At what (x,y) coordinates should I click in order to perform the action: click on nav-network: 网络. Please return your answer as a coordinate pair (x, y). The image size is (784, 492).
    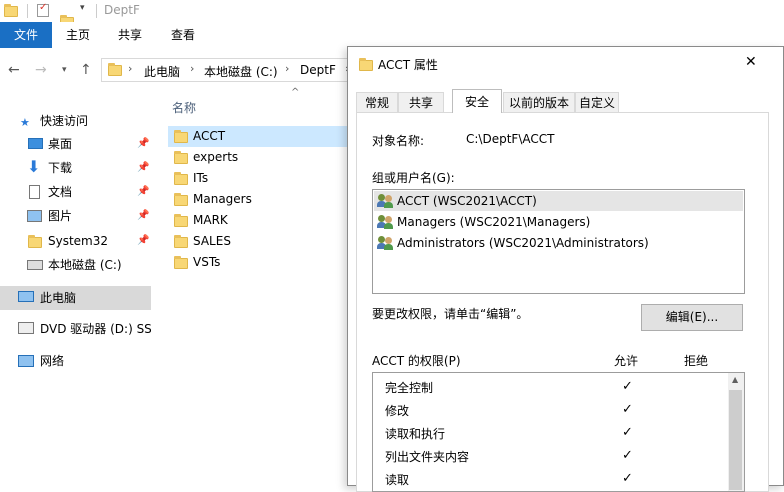
    Looking at the image, I should click on (52, 361).